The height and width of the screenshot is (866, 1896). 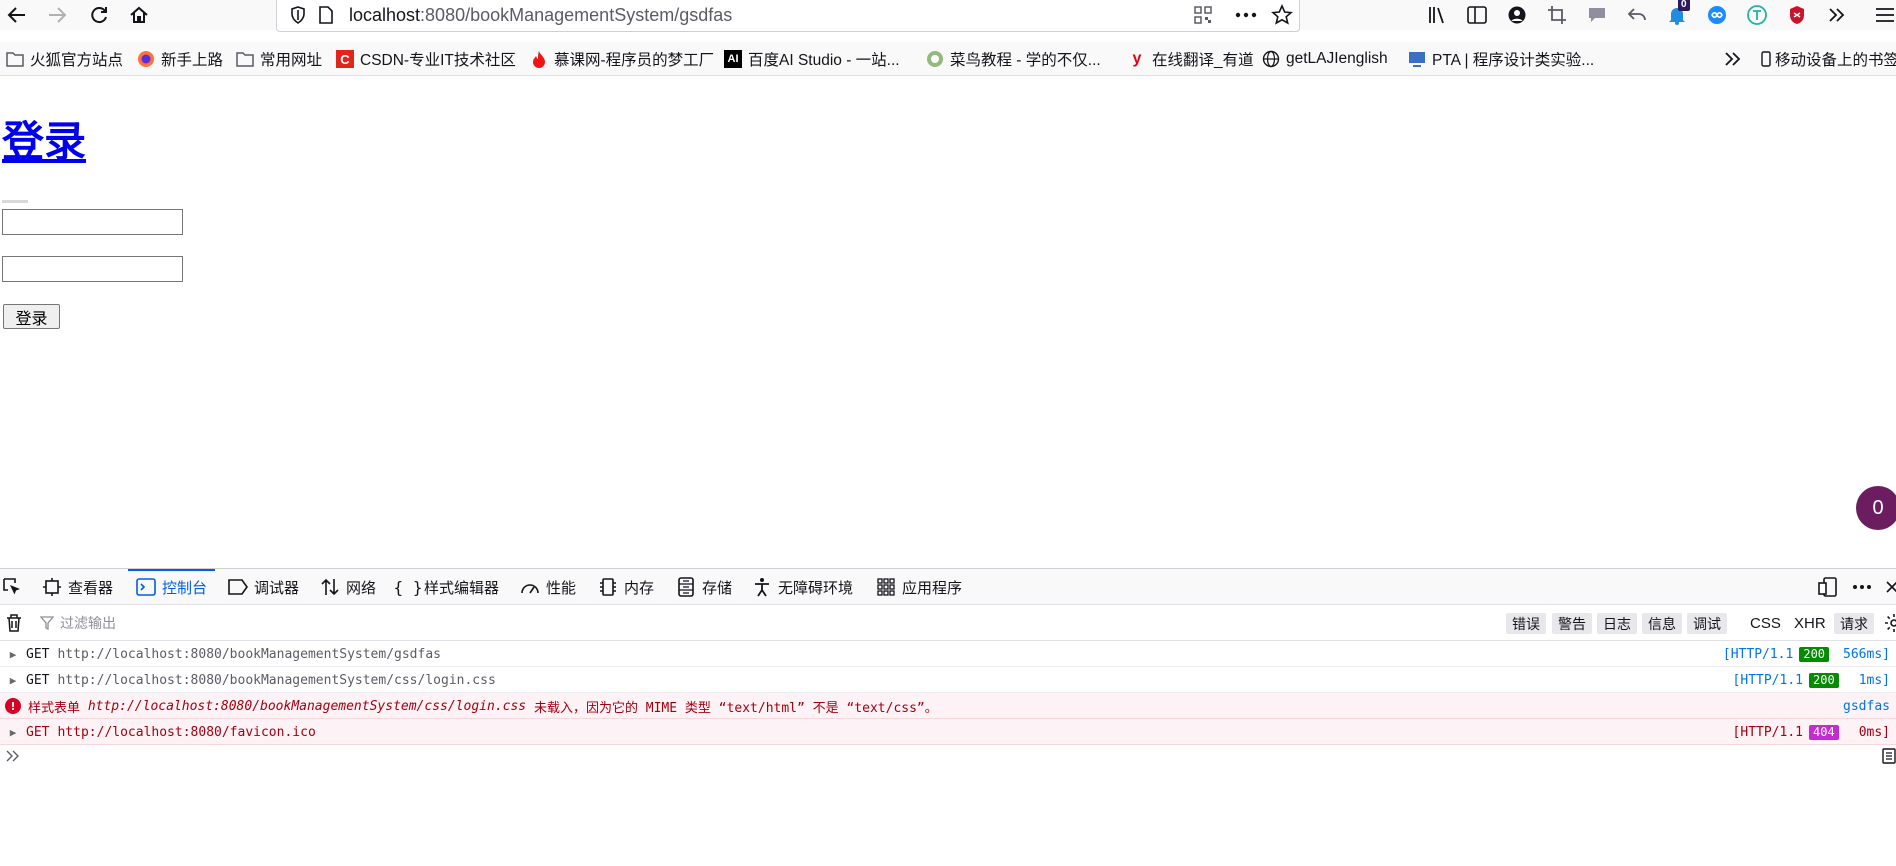 I want to click on tab-memory: 内存, so click(x=626, y=587).